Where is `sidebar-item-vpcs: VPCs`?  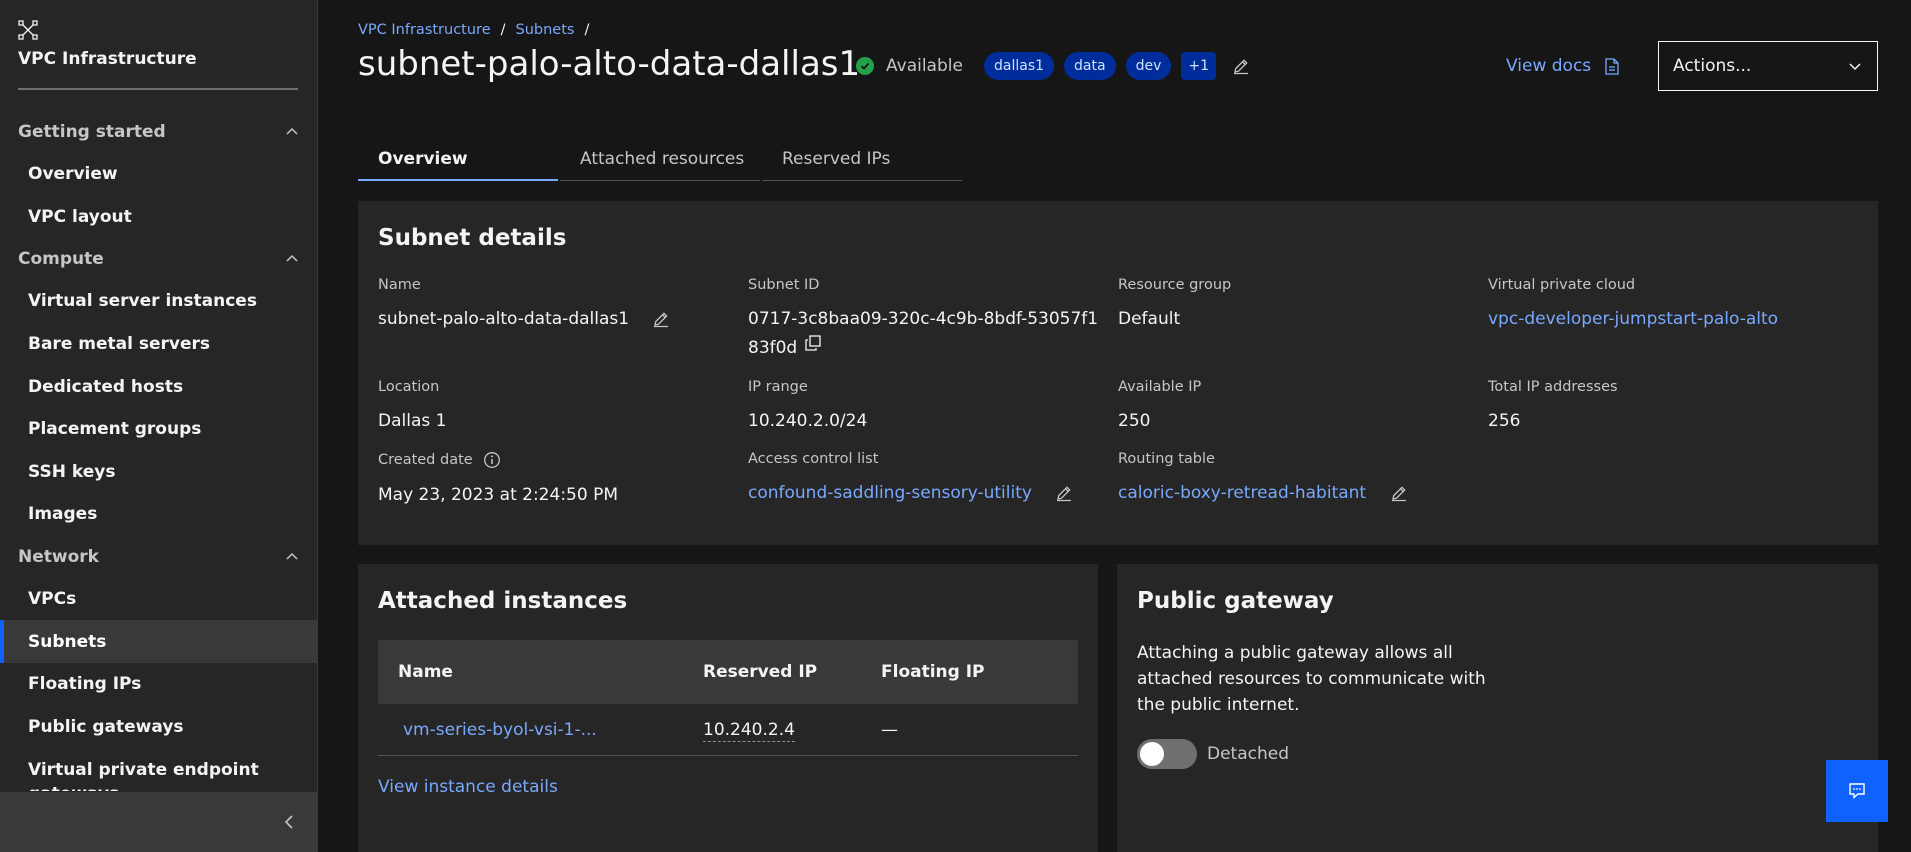 sidebar-item-vpcs: VPCs is located at coordinates (159, 599).